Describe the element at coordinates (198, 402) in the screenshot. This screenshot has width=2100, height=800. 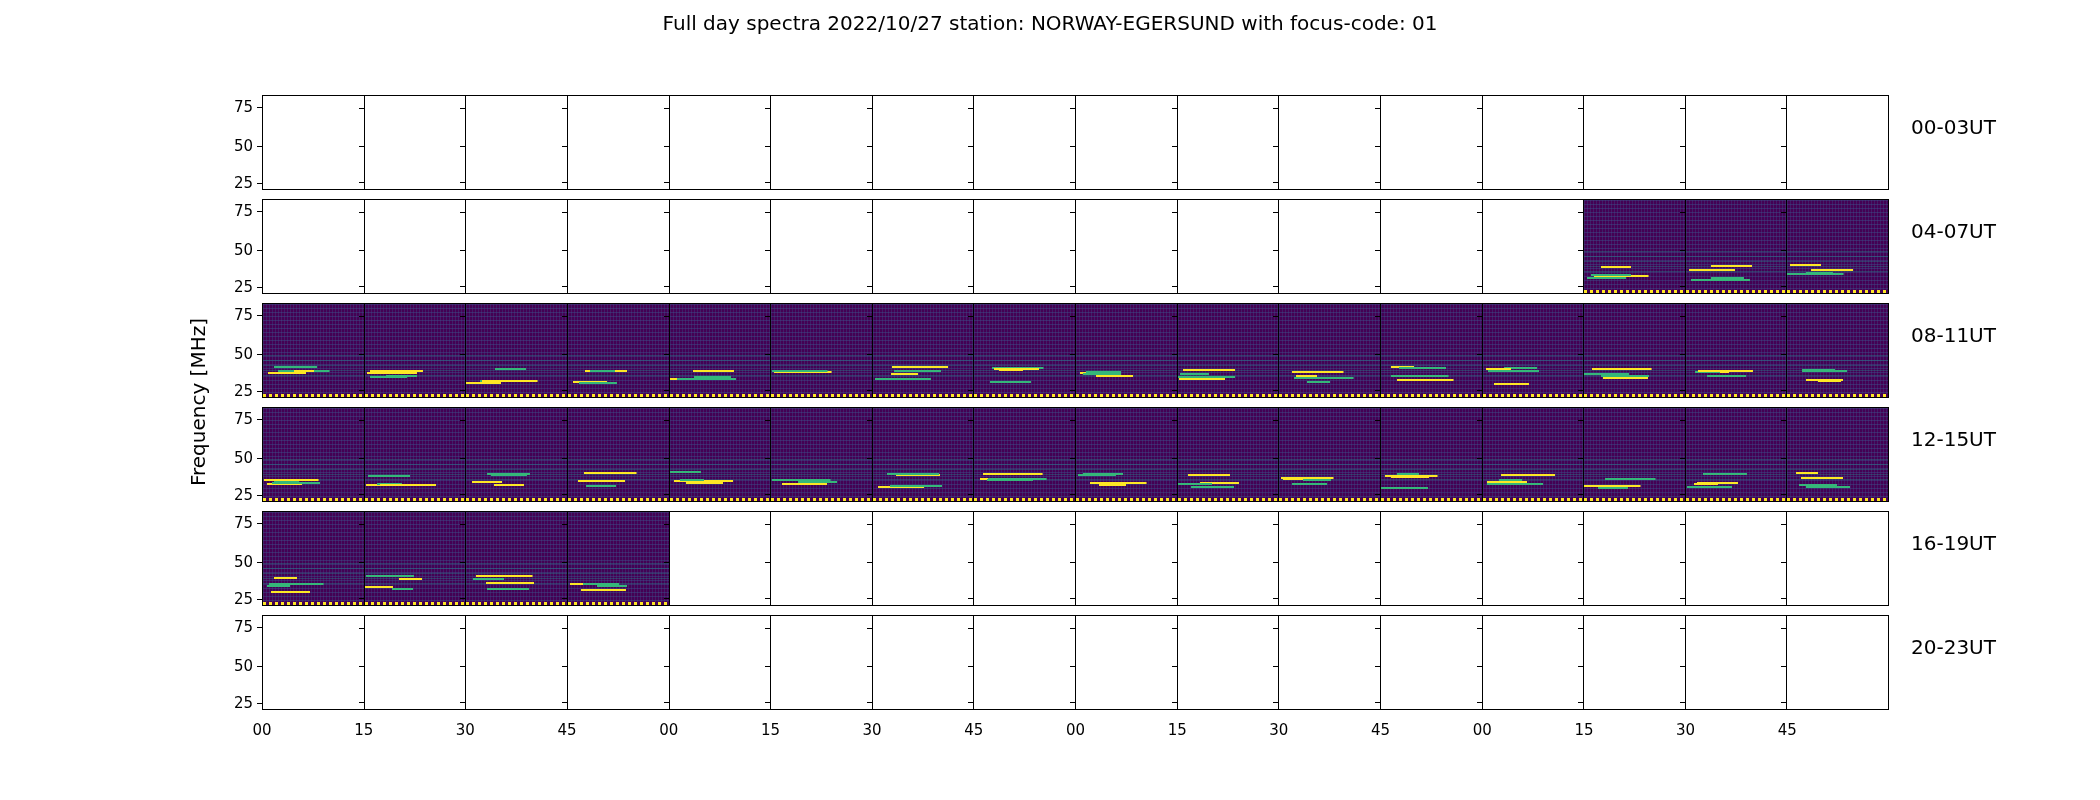
I see `y-axis-label: Frequency [MHz]` at that location.